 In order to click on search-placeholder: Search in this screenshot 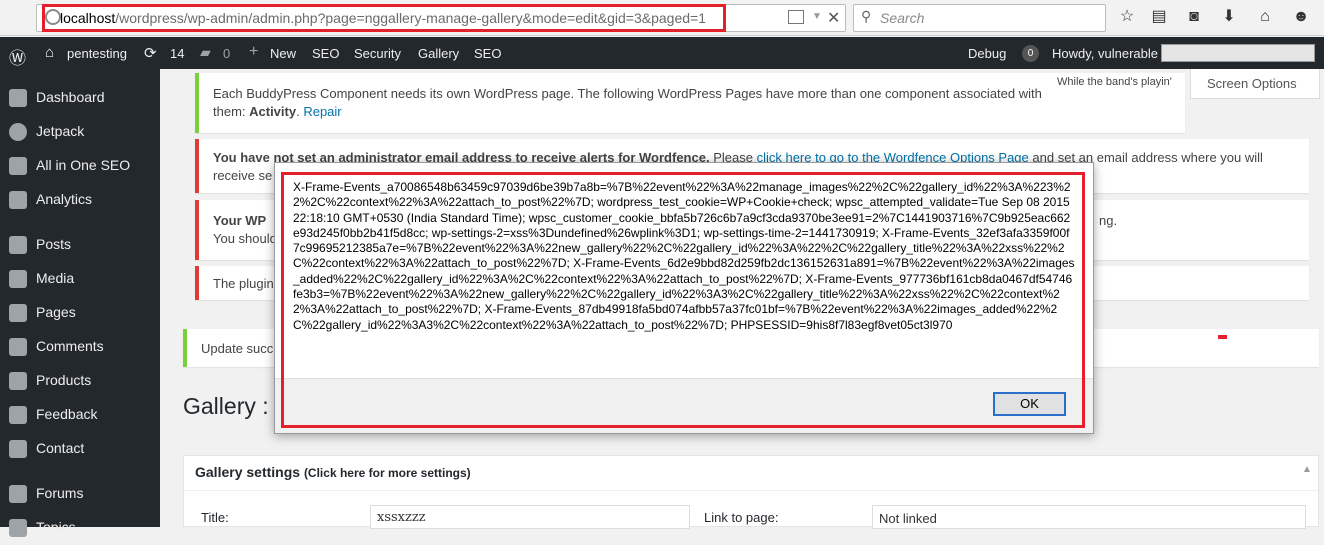, I will do `click(902, 18)`.